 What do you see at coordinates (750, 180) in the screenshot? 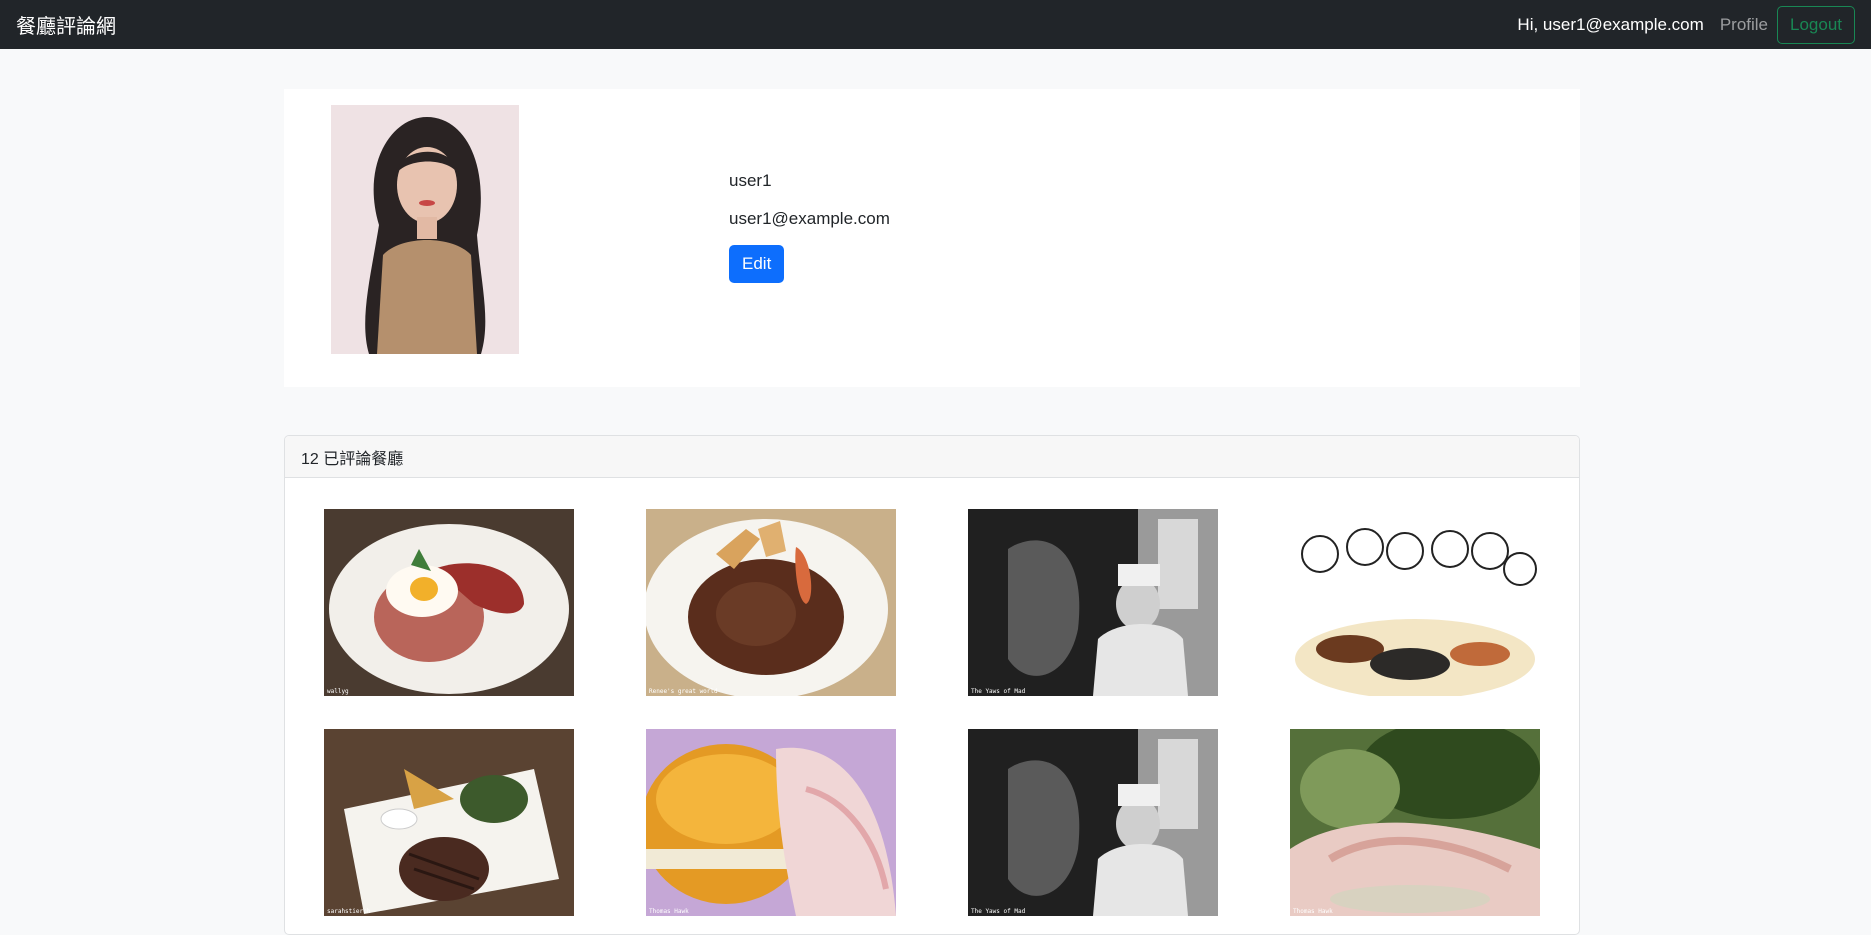
I see `profile-name: user1` at bounding box center [750, 180].